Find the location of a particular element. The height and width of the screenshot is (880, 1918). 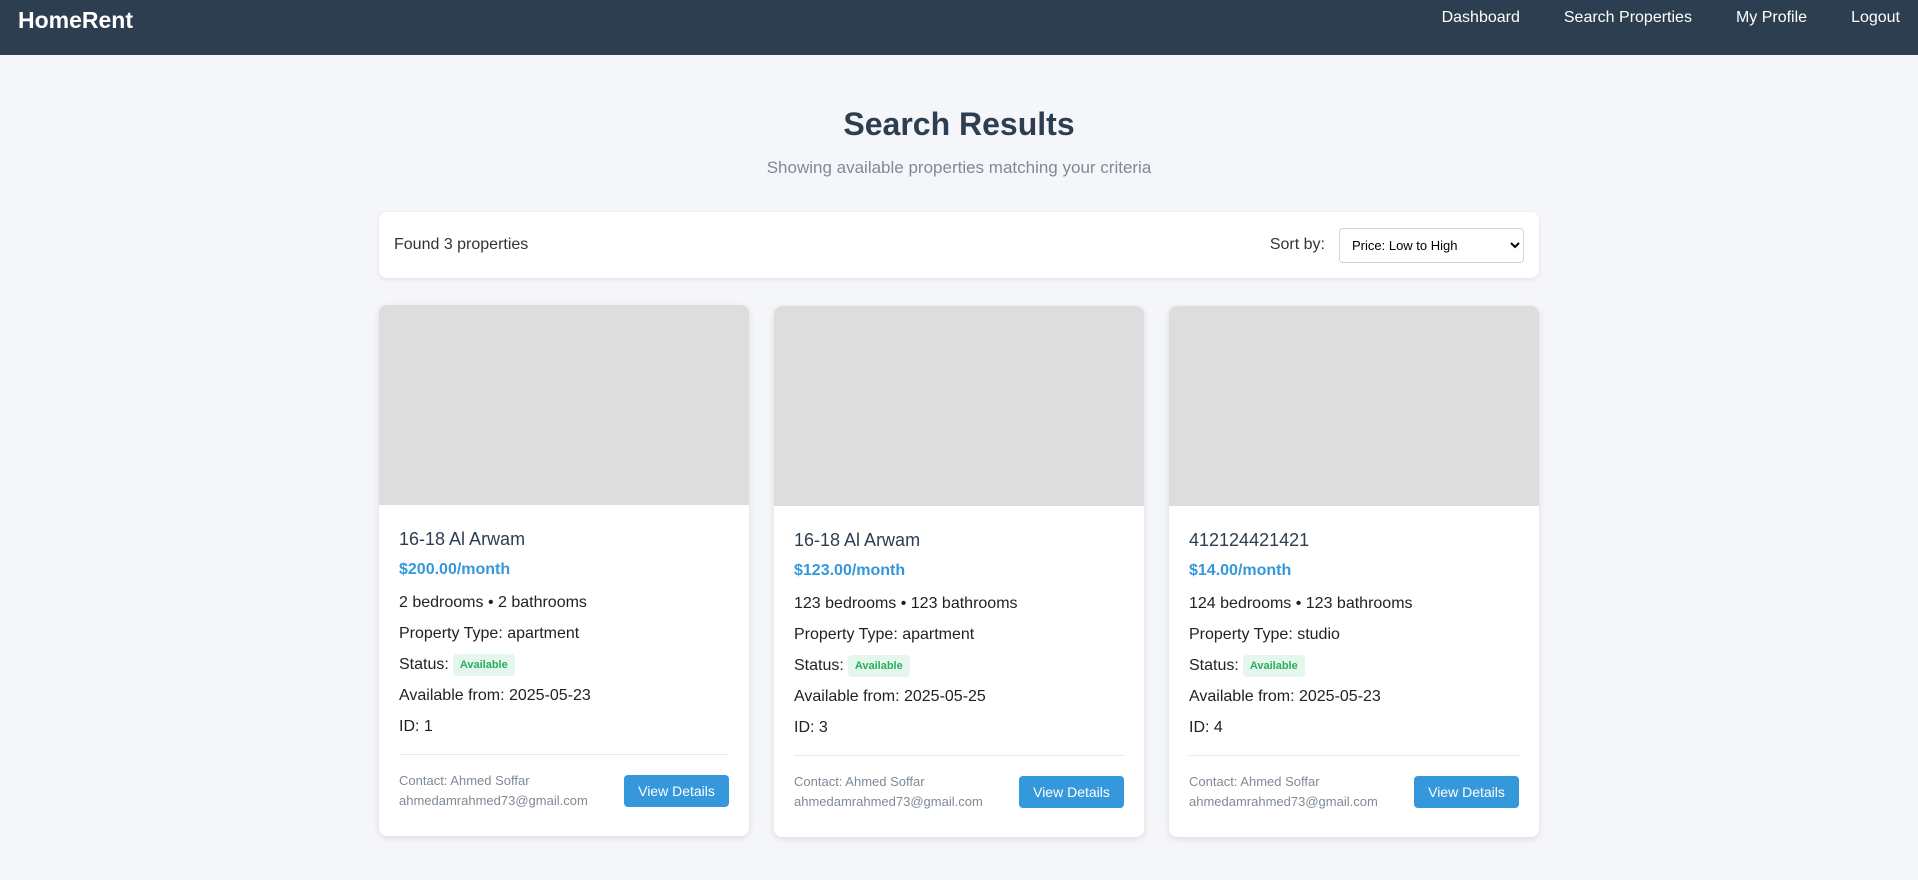

nav-link-dashboard: Dashboard is located at coordinates (1481, 18).